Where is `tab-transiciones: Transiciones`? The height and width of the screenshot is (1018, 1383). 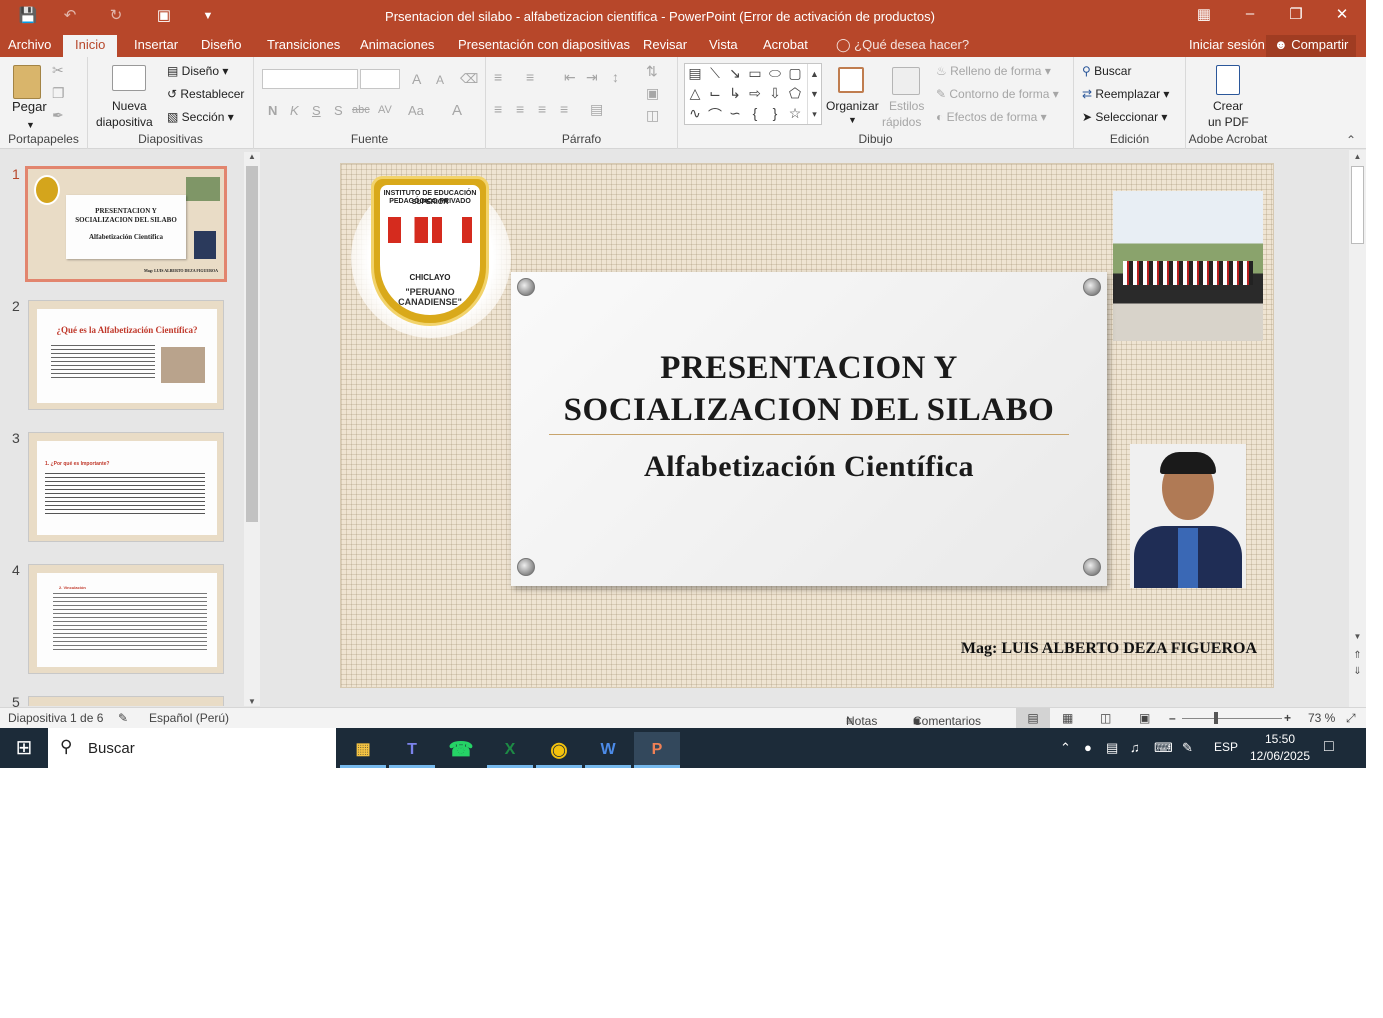
tab-transiciones: Transiciones is located at coordinates (303, 47).